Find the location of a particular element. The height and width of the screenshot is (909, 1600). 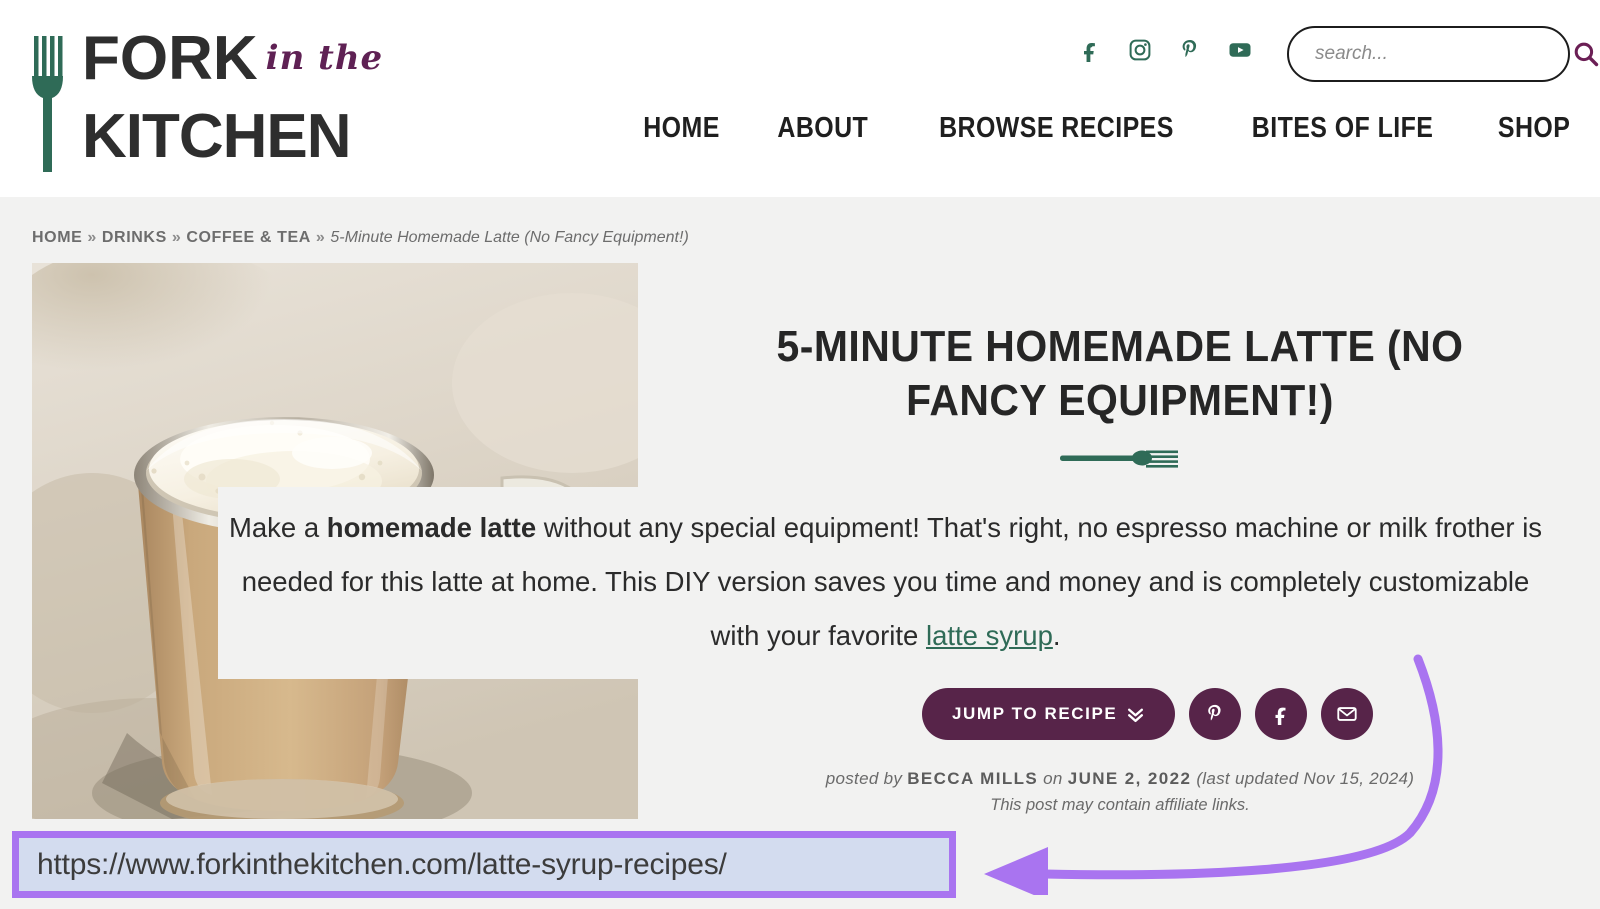

desc-part-1: Make a is located at coordinates (277, 527).